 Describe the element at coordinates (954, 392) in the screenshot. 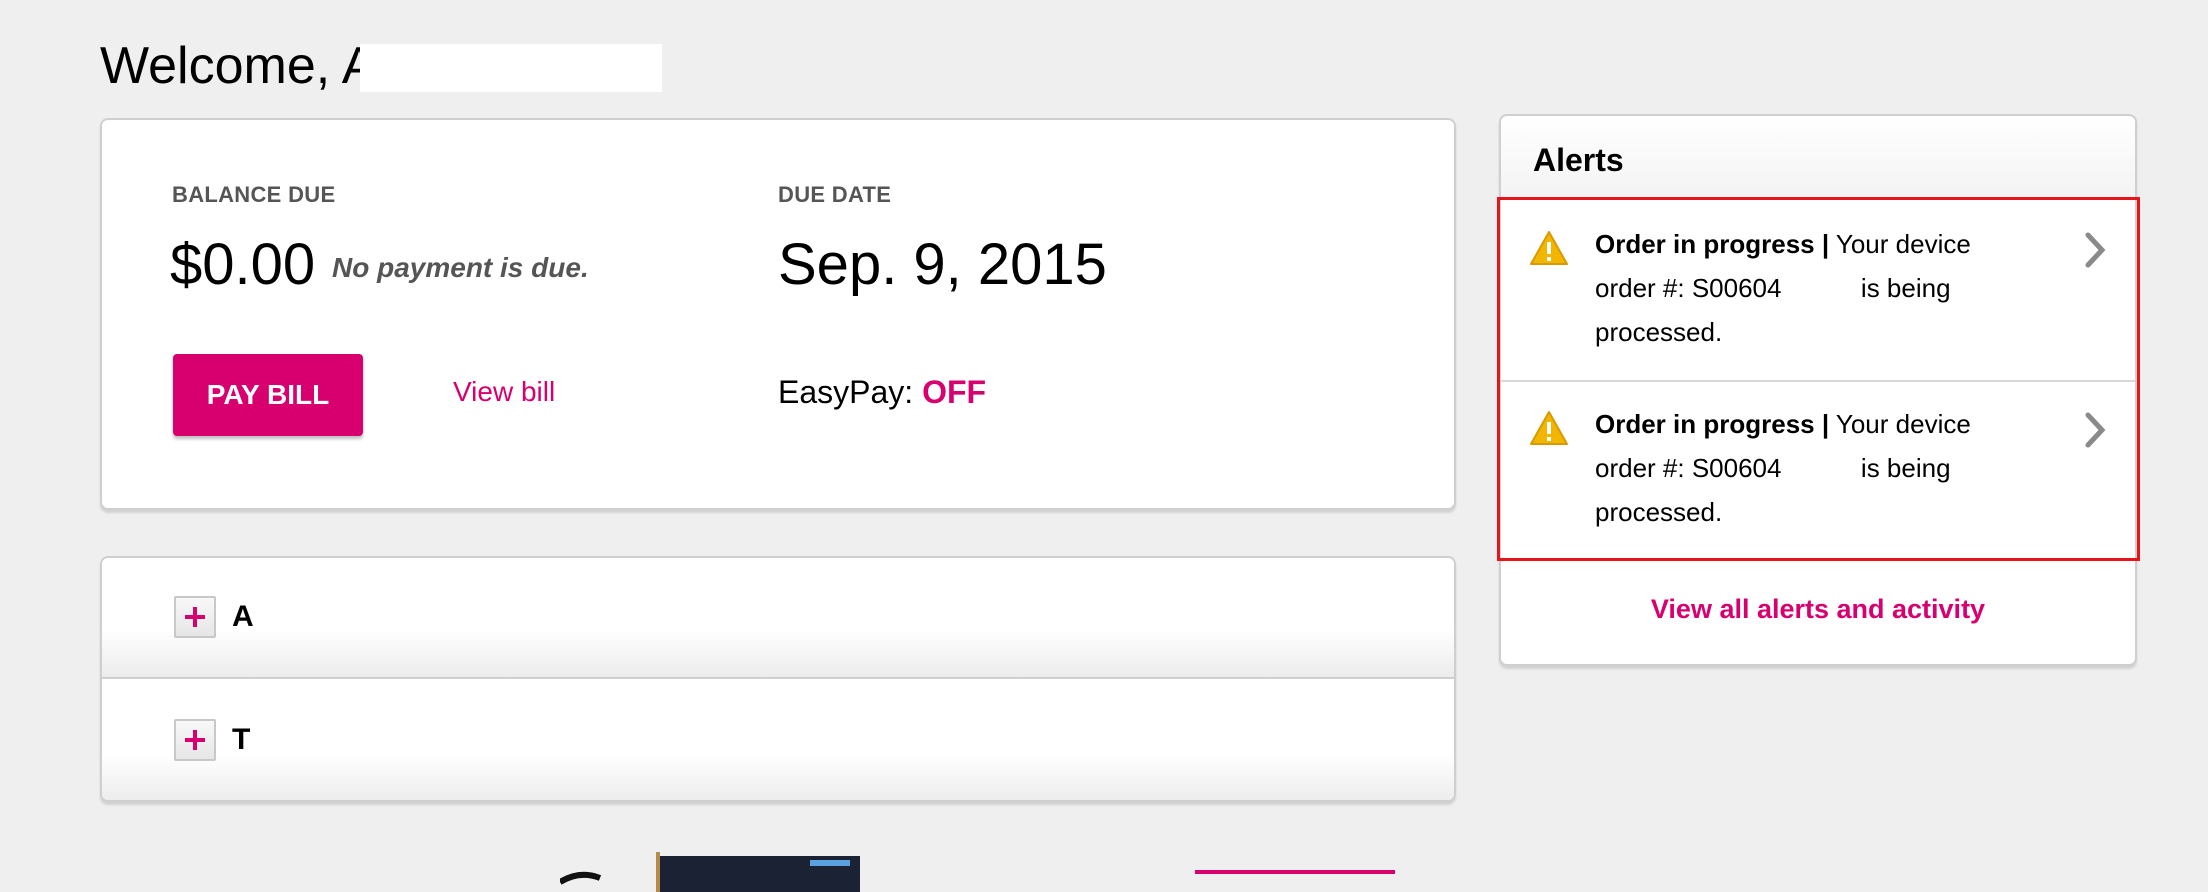

I see `easypay-status-value: OFF` at that location.